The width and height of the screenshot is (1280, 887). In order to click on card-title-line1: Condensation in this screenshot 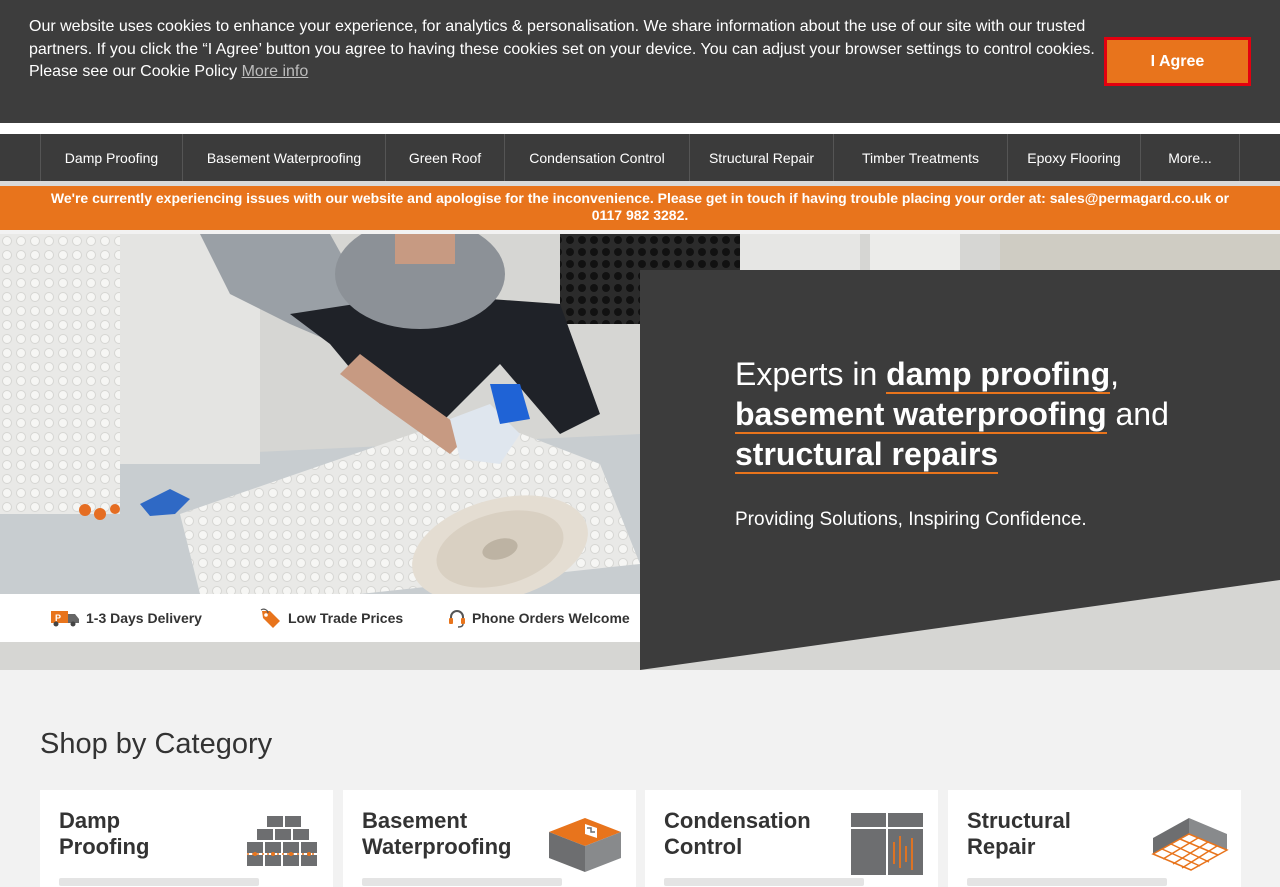, I will do `click(737, 820)`.